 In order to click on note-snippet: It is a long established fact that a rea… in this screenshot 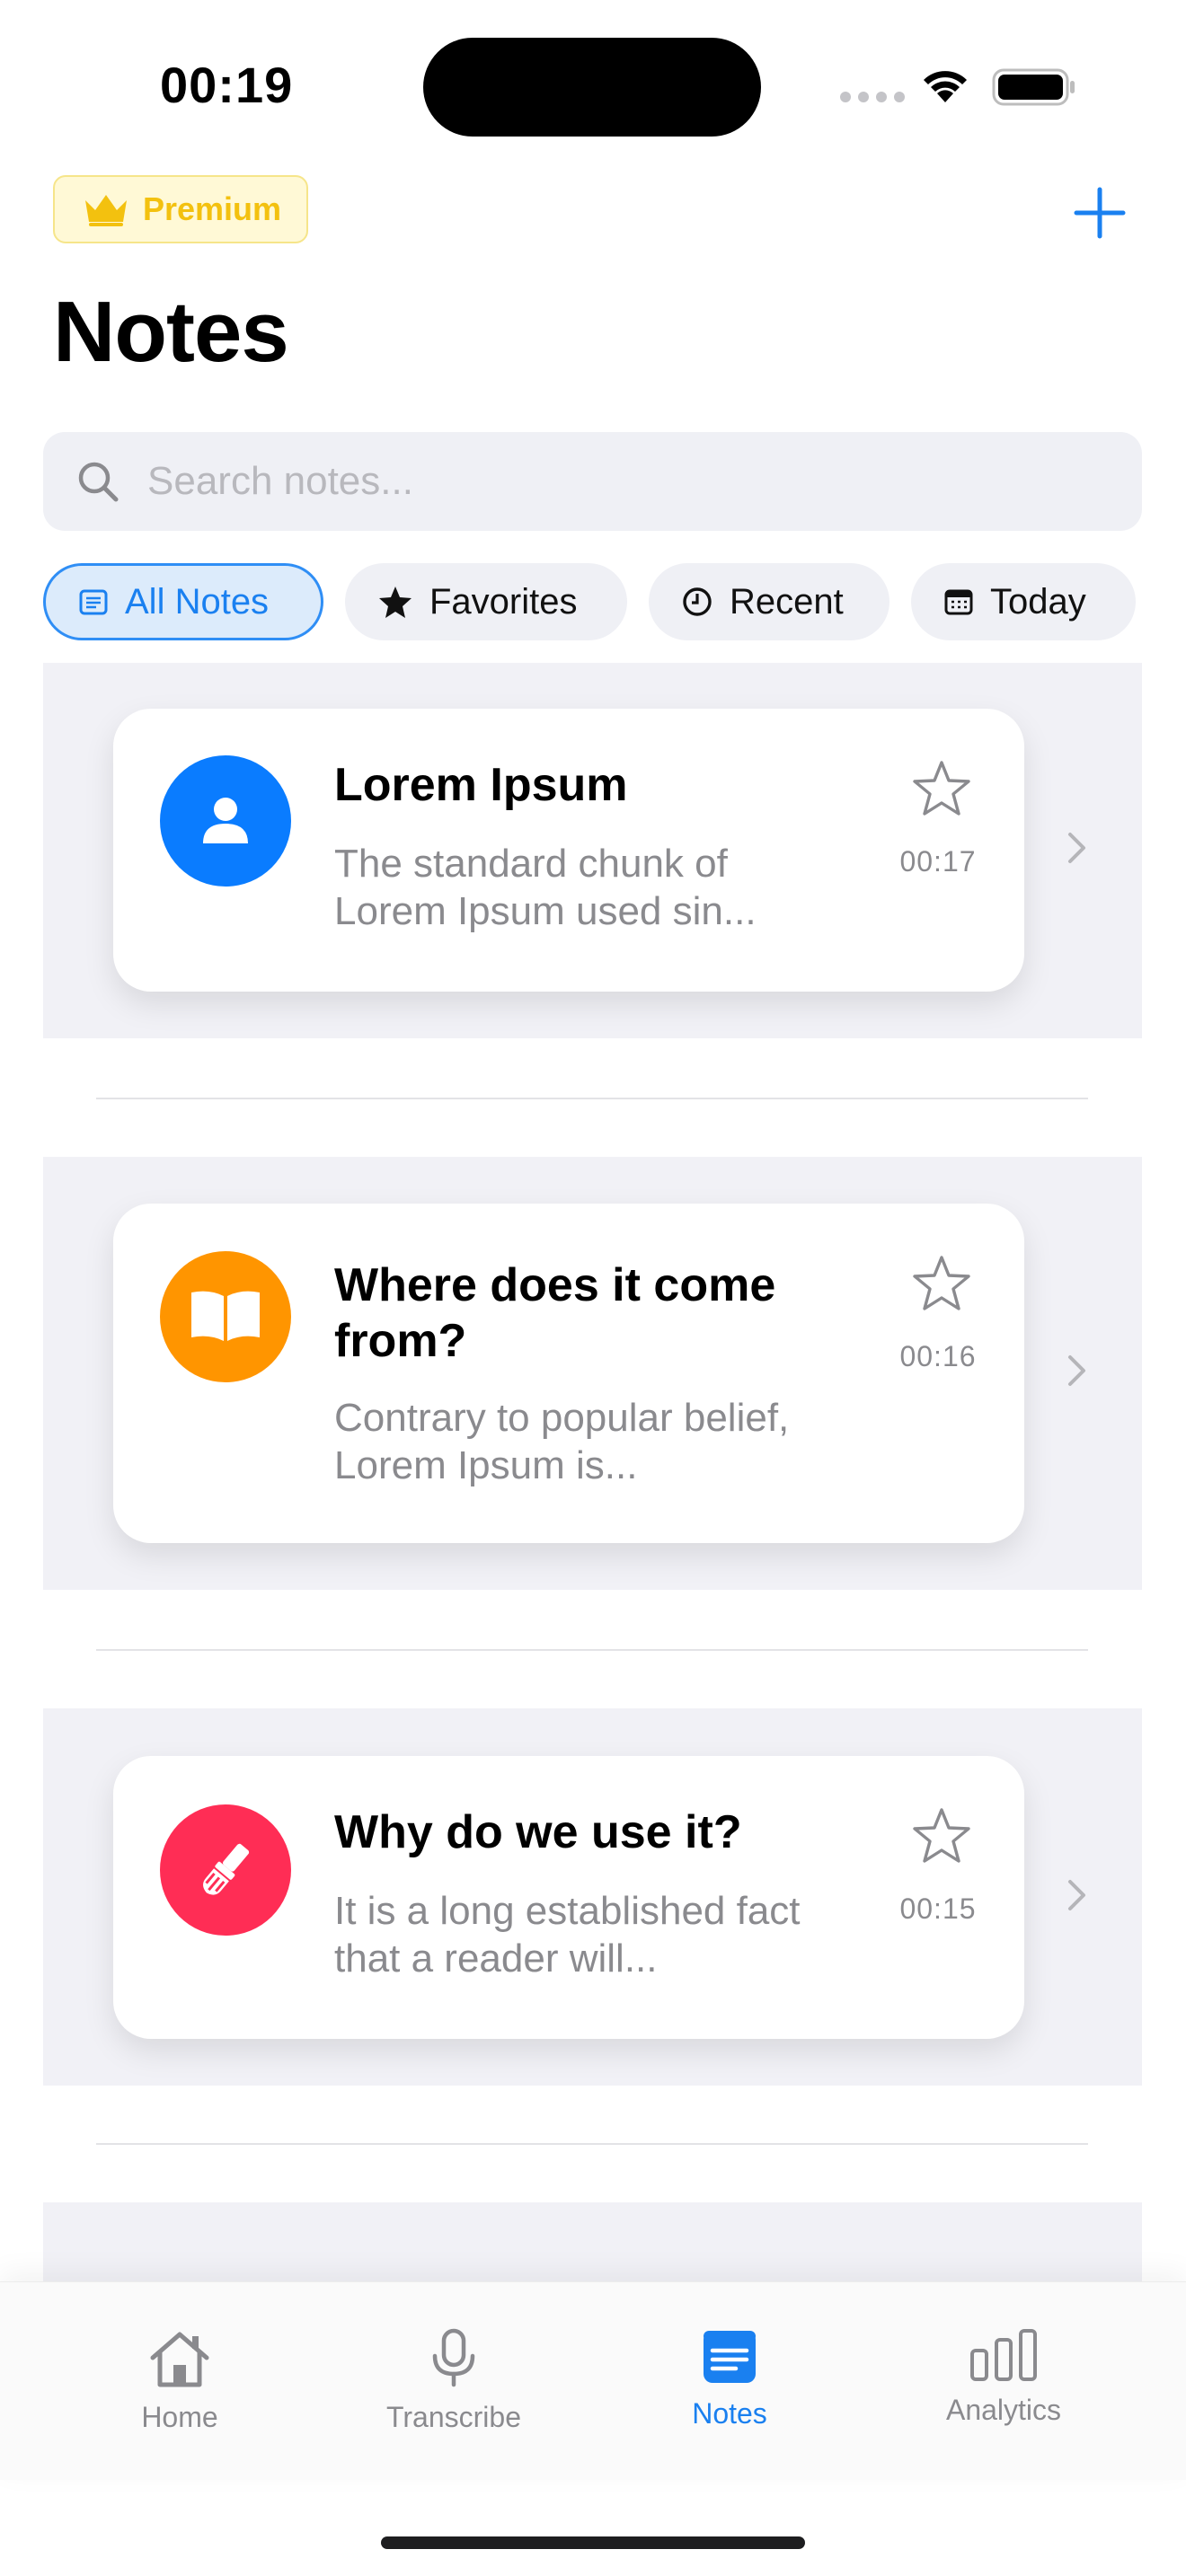, I will do `click(567, 1935)`.